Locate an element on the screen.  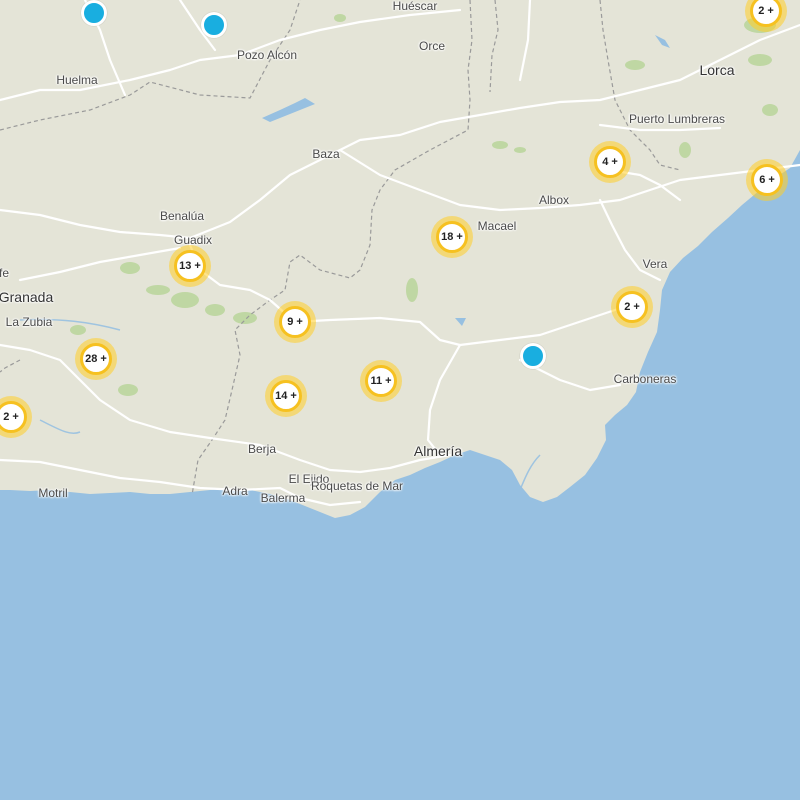
location-marker-pozo-alcon is located at coordinates (214, 25).